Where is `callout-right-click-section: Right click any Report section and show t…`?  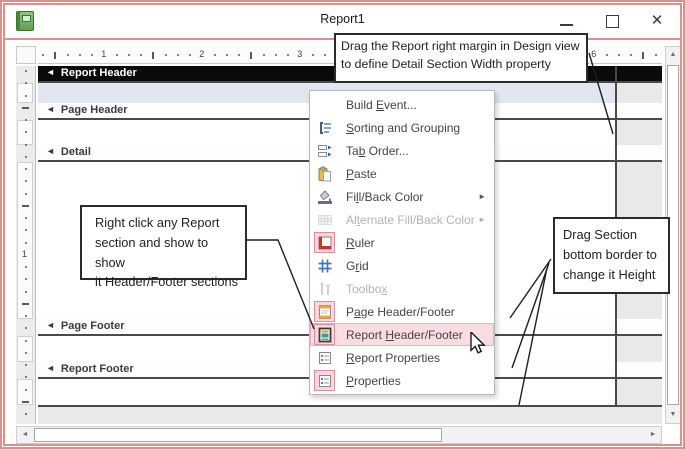
callout-right-click-section: Right click any Report section and show t… is located at coordinates (163, 247).